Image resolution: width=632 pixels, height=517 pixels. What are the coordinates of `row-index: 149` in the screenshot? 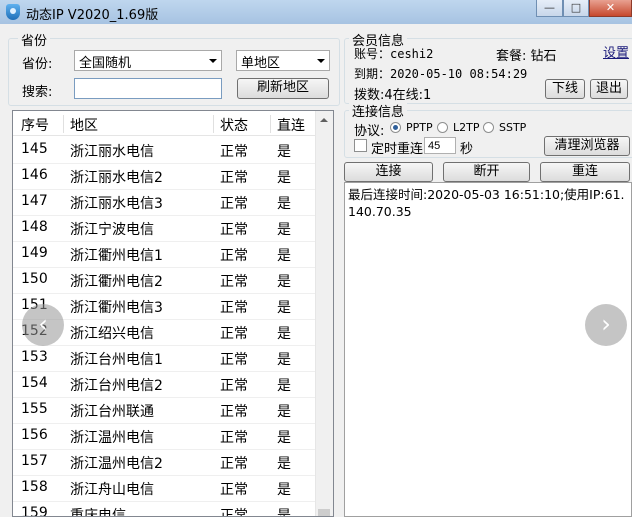 It's located at (34, 253).